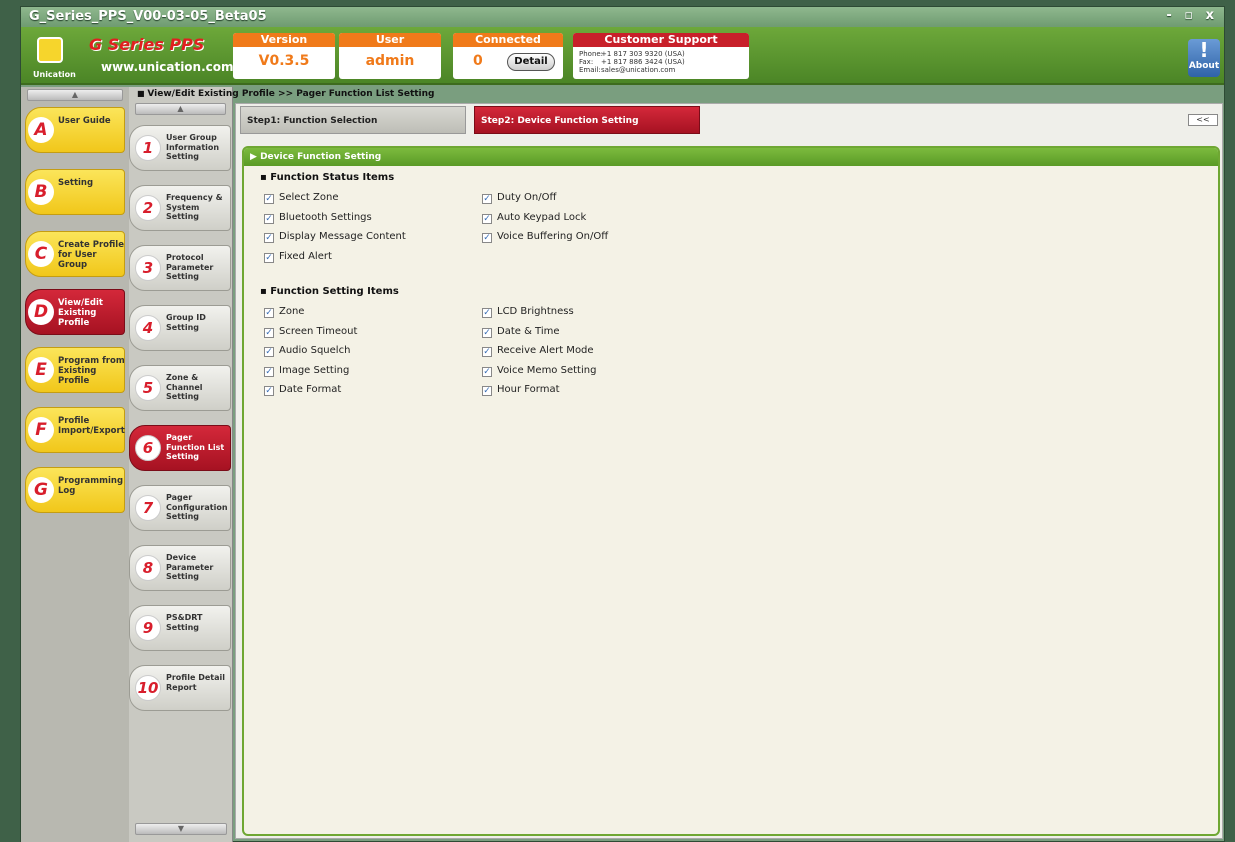 This screenshot has width=1235, height=842. Describe the element at coordinates (148, 508) in the screenshot. I see `step-number-badge: 7` at that location.